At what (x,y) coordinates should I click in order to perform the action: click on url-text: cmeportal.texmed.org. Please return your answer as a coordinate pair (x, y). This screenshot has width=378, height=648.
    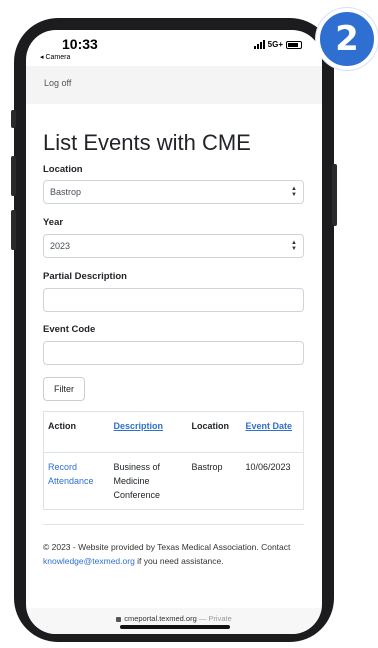
    Looking at the image, I should click on (160, 618).